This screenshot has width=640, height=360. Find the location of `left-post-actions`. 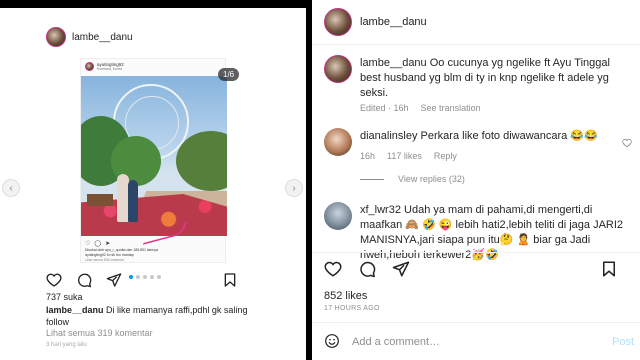

left-post-actions is located at coordinates (84, 280).